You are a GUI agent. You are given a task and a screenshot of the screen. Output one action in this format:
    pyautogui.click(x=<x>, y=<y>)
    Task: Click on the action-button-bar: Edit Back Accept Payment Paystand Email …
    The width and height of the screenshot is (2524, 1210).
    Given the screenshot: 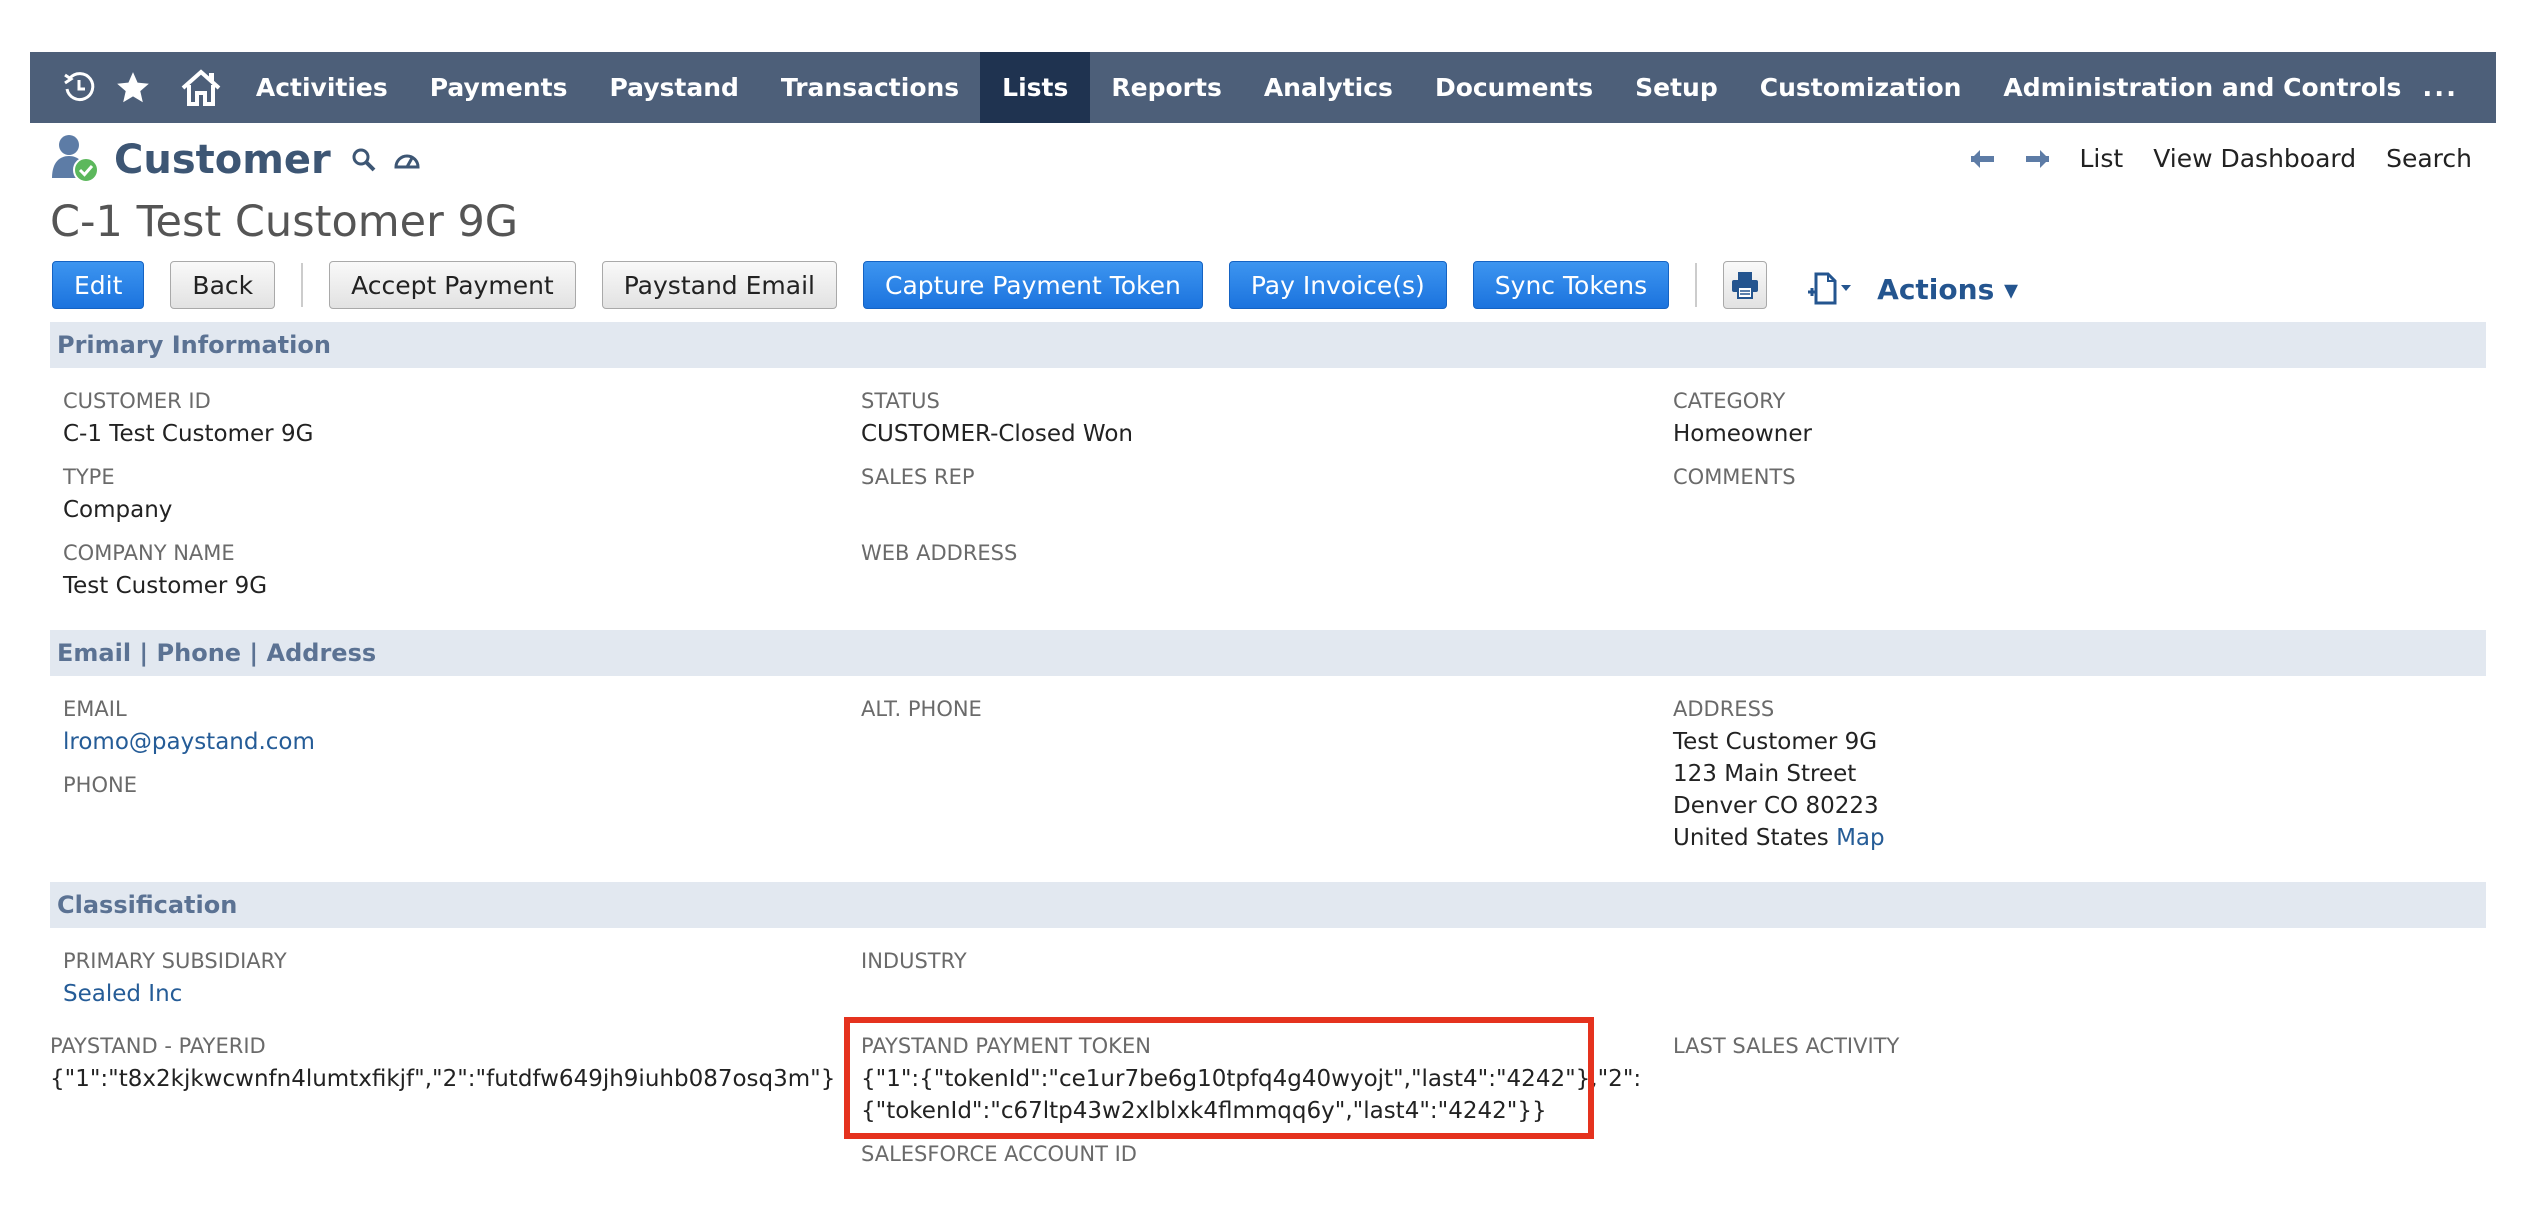 What is the action you would take?
    pyautogui.click(x=1035, y=285)
    